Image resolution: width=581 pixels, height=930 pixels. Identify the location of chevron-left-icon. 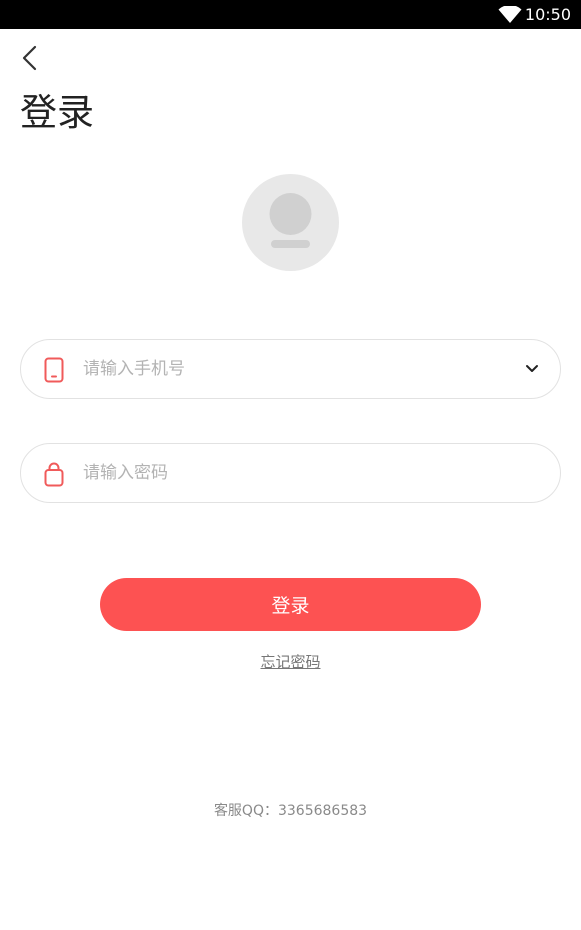
(29, 58).